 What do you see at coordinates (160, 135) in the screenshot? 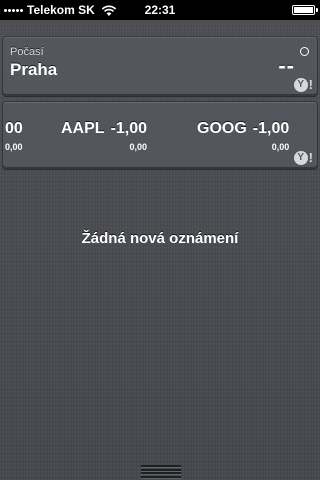
I see `stocks-widget: 00 0,00 AAPL -1,00 0,00 GOOG -1,00 0,00 Y!` at bounding box center [160, 135].